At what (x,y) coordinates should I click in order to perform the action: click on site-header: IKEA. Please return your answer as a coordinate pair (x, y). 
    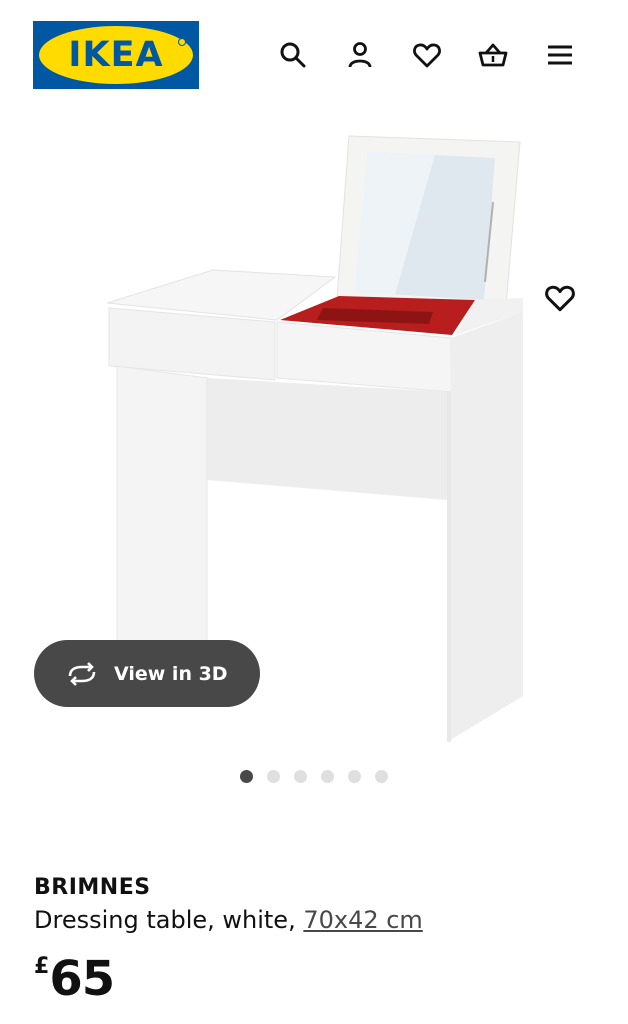
    Looking at the image, I should click on (314, 55).